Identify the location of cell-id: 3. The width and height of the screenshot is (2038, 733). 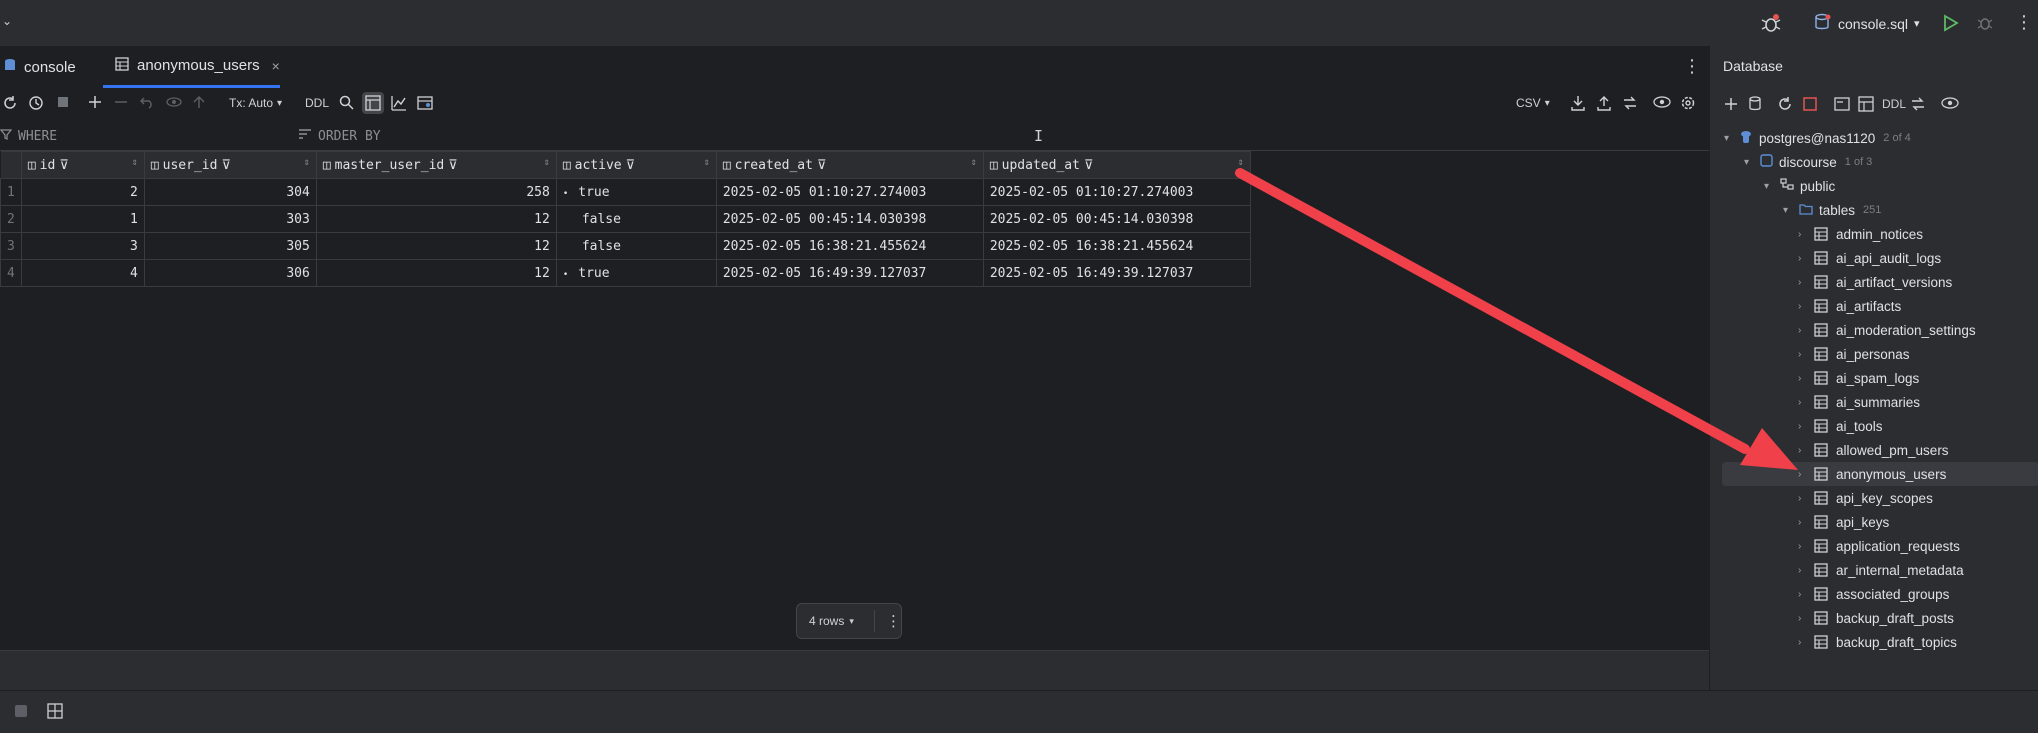
(82, 246).